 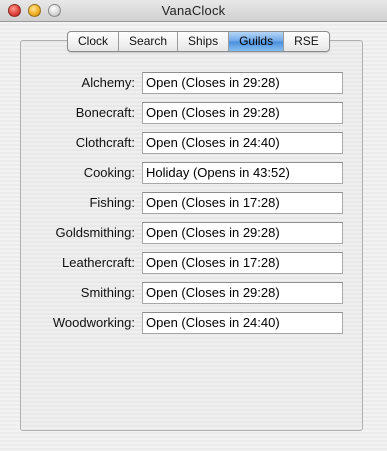 What do you see at coordinates (108, 82) in the screenshot?
I see `guild-label-alchemy: Alchemy:` at bounding box center [108, 82].